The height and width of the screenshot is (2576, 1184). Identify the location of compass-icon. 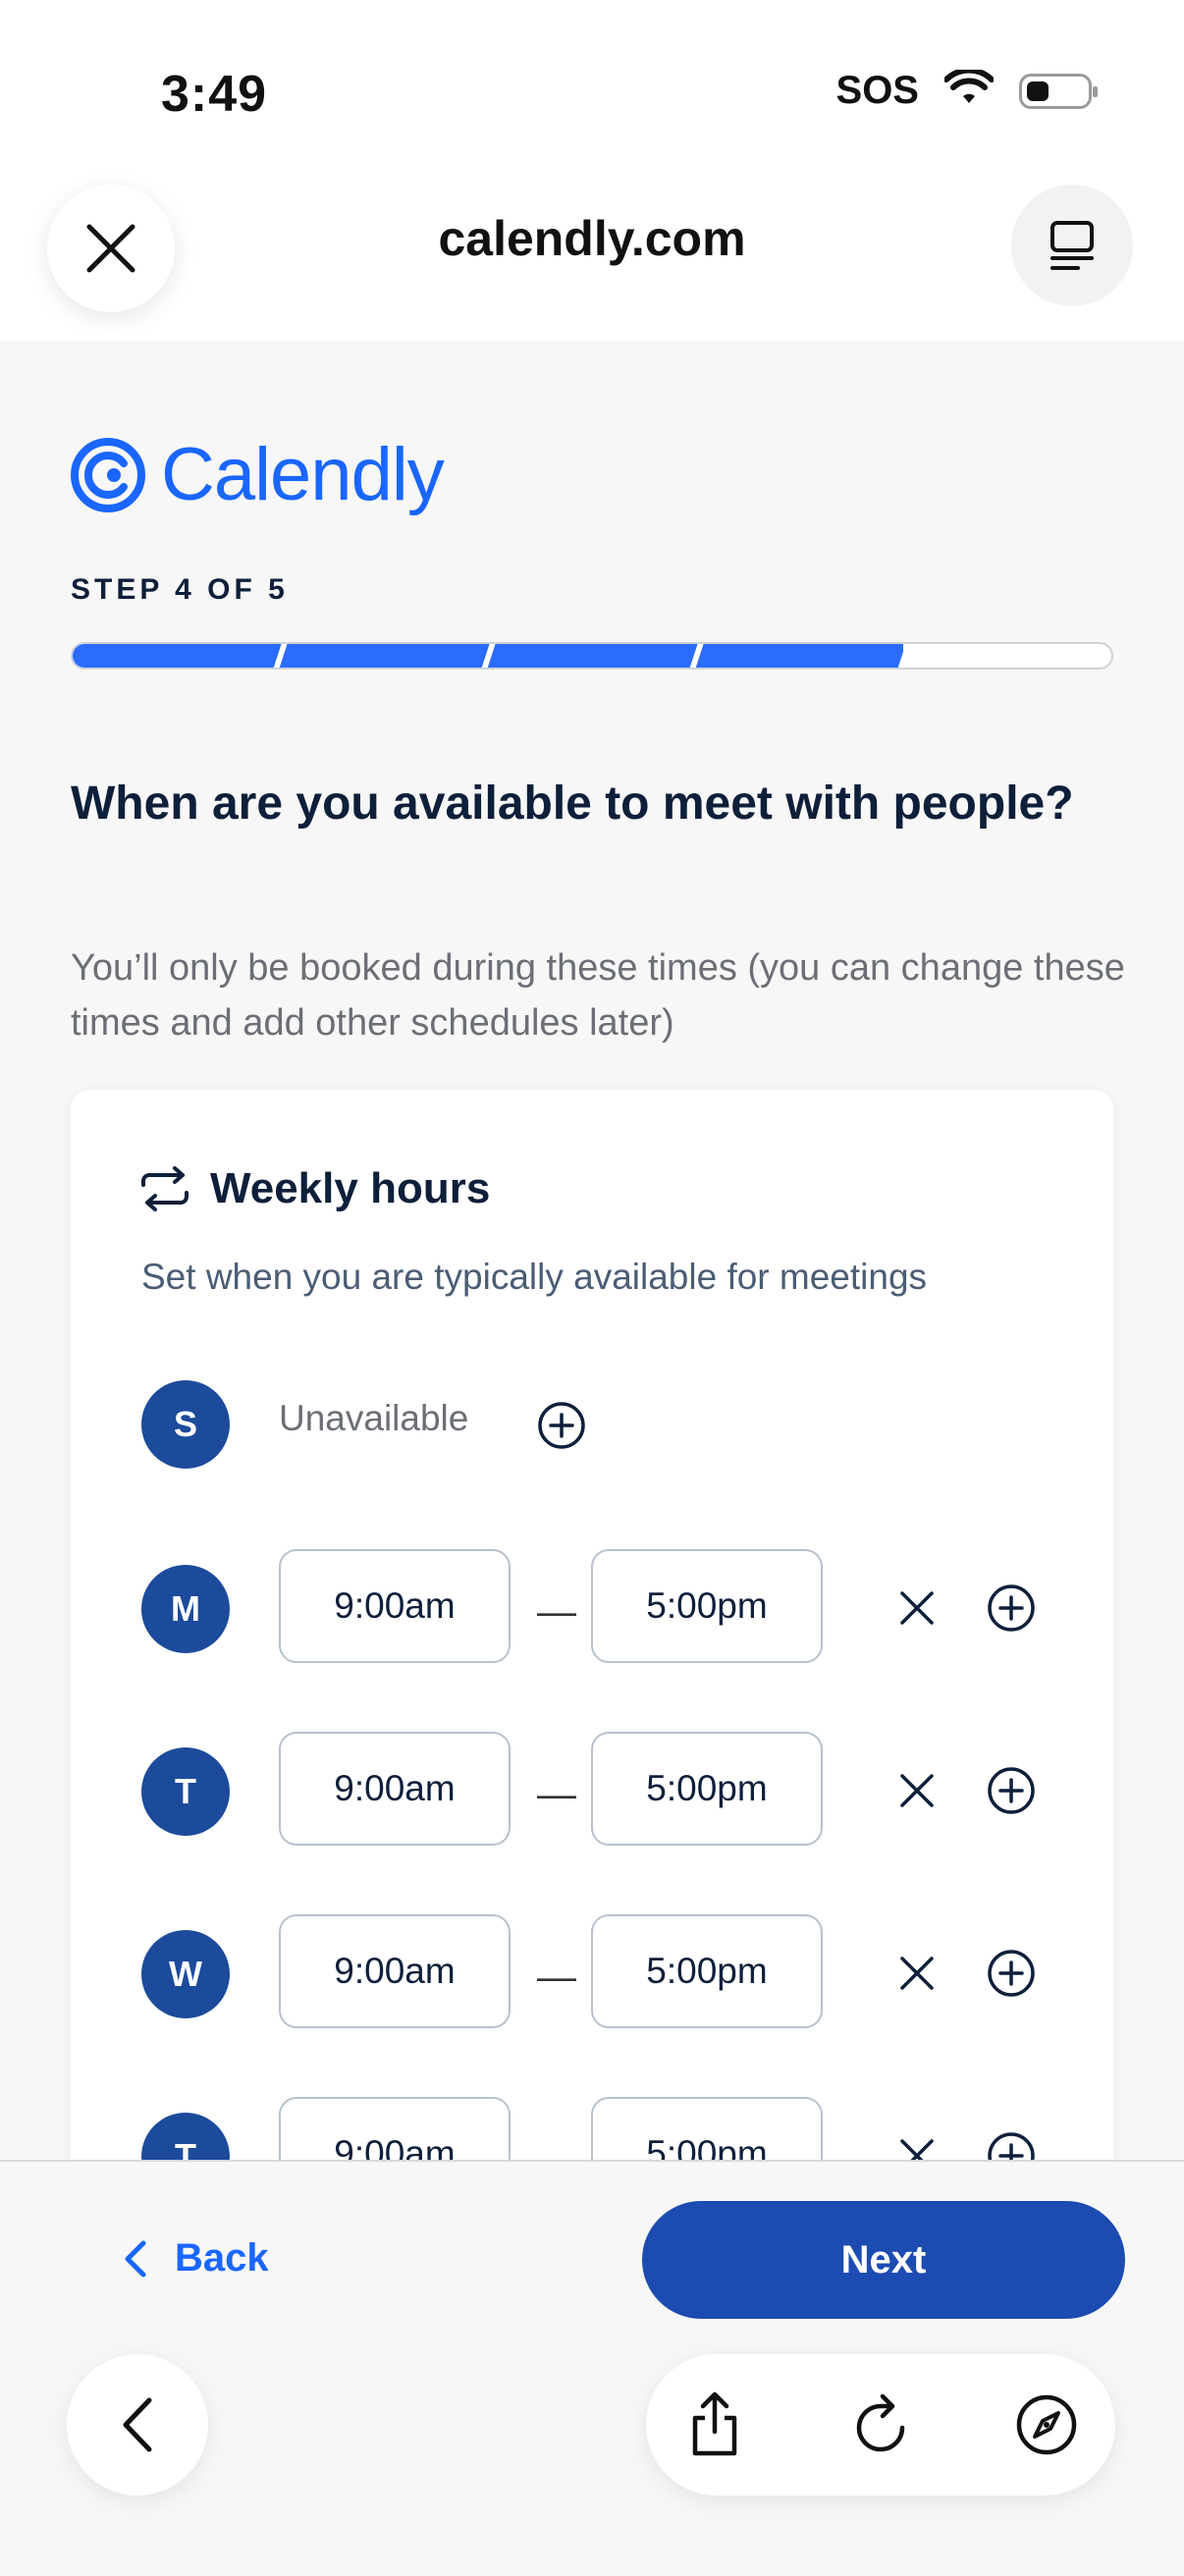
(1046, 2424).